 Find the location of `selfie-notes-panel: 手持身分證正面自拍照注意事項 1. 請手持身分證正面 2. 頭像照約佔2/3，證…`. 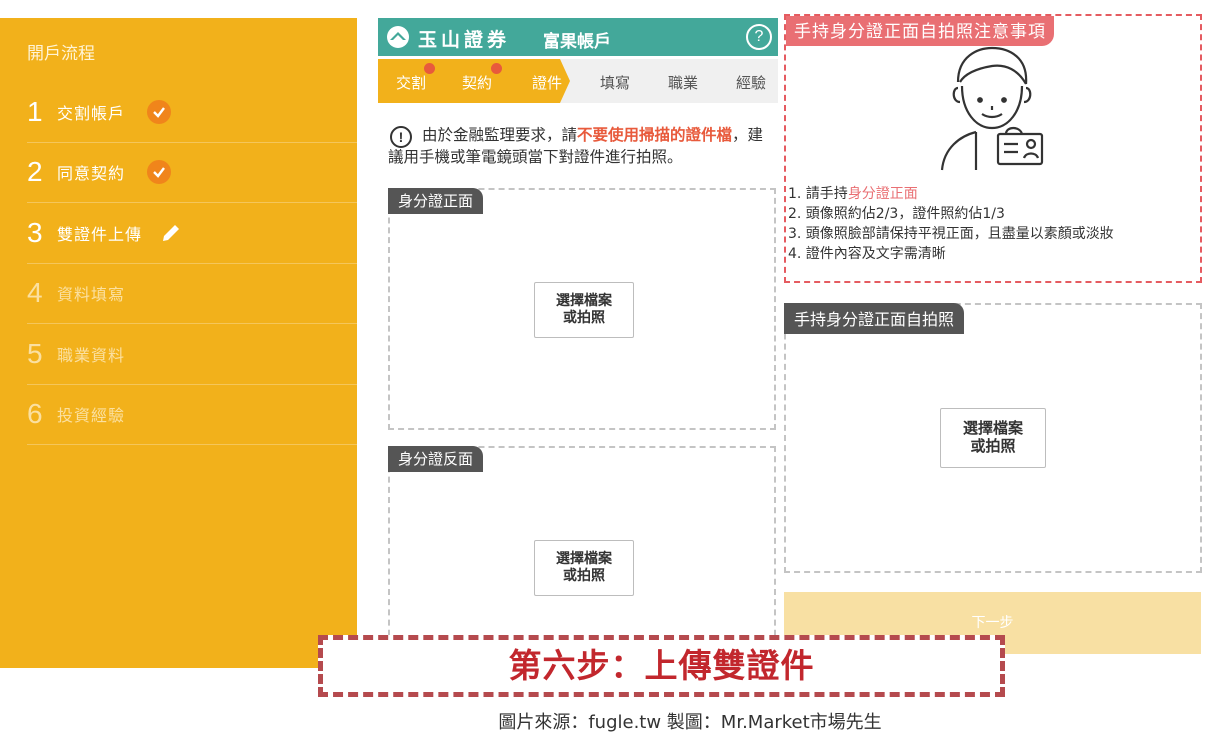

selfie-notes-panel: 手持身分證正面自拍照注意事項 1. 請手持身分證正面 2. 頭像照約佔2/3，證… is located at coordinates (993, 148).